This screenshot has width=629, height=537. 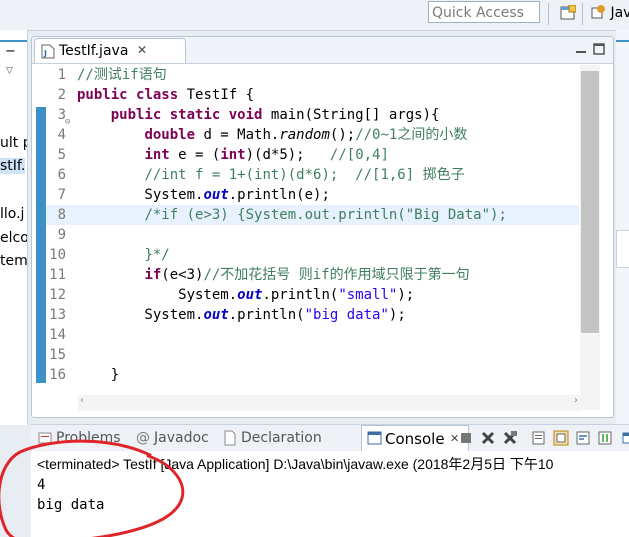 What do you see at coordinates (233, 155) in the screenshot?
I see `code-text: int e = (int)(d*5); //[0,4]` at bounding box center [233, 155].